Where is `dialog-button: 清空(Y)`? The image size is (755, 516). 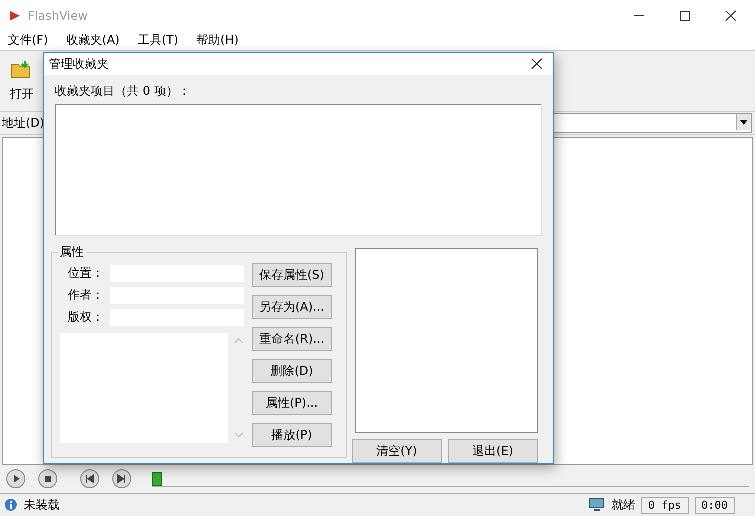
dialog-button: 清空(Y) is located at coordinates (397, 451).